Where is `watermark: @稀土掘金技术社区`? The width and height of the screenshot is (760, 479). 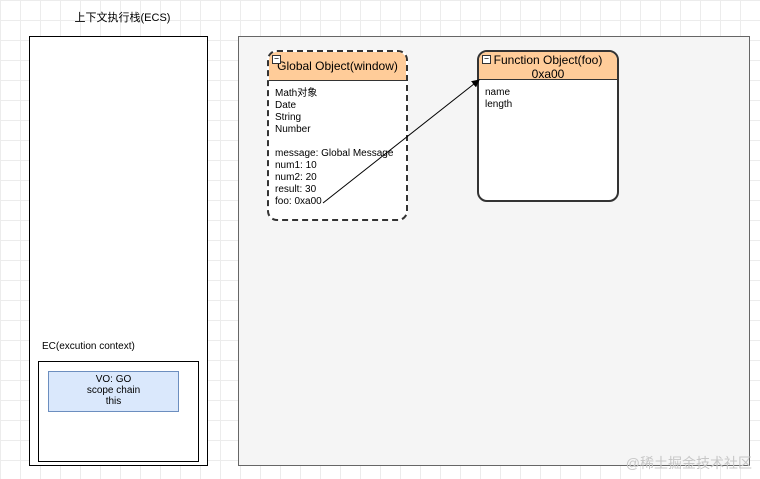
watermark: @稀土掘金技术社区 is located at coordinates (688, 463).